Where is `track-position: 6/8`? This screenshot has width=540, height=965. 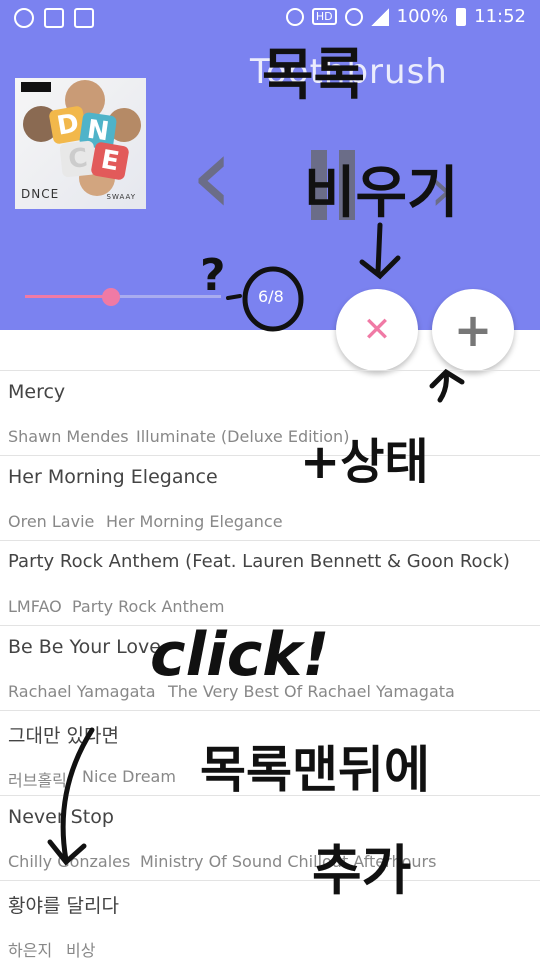
track-position: 6/8 is located at coordinates (271, 296).